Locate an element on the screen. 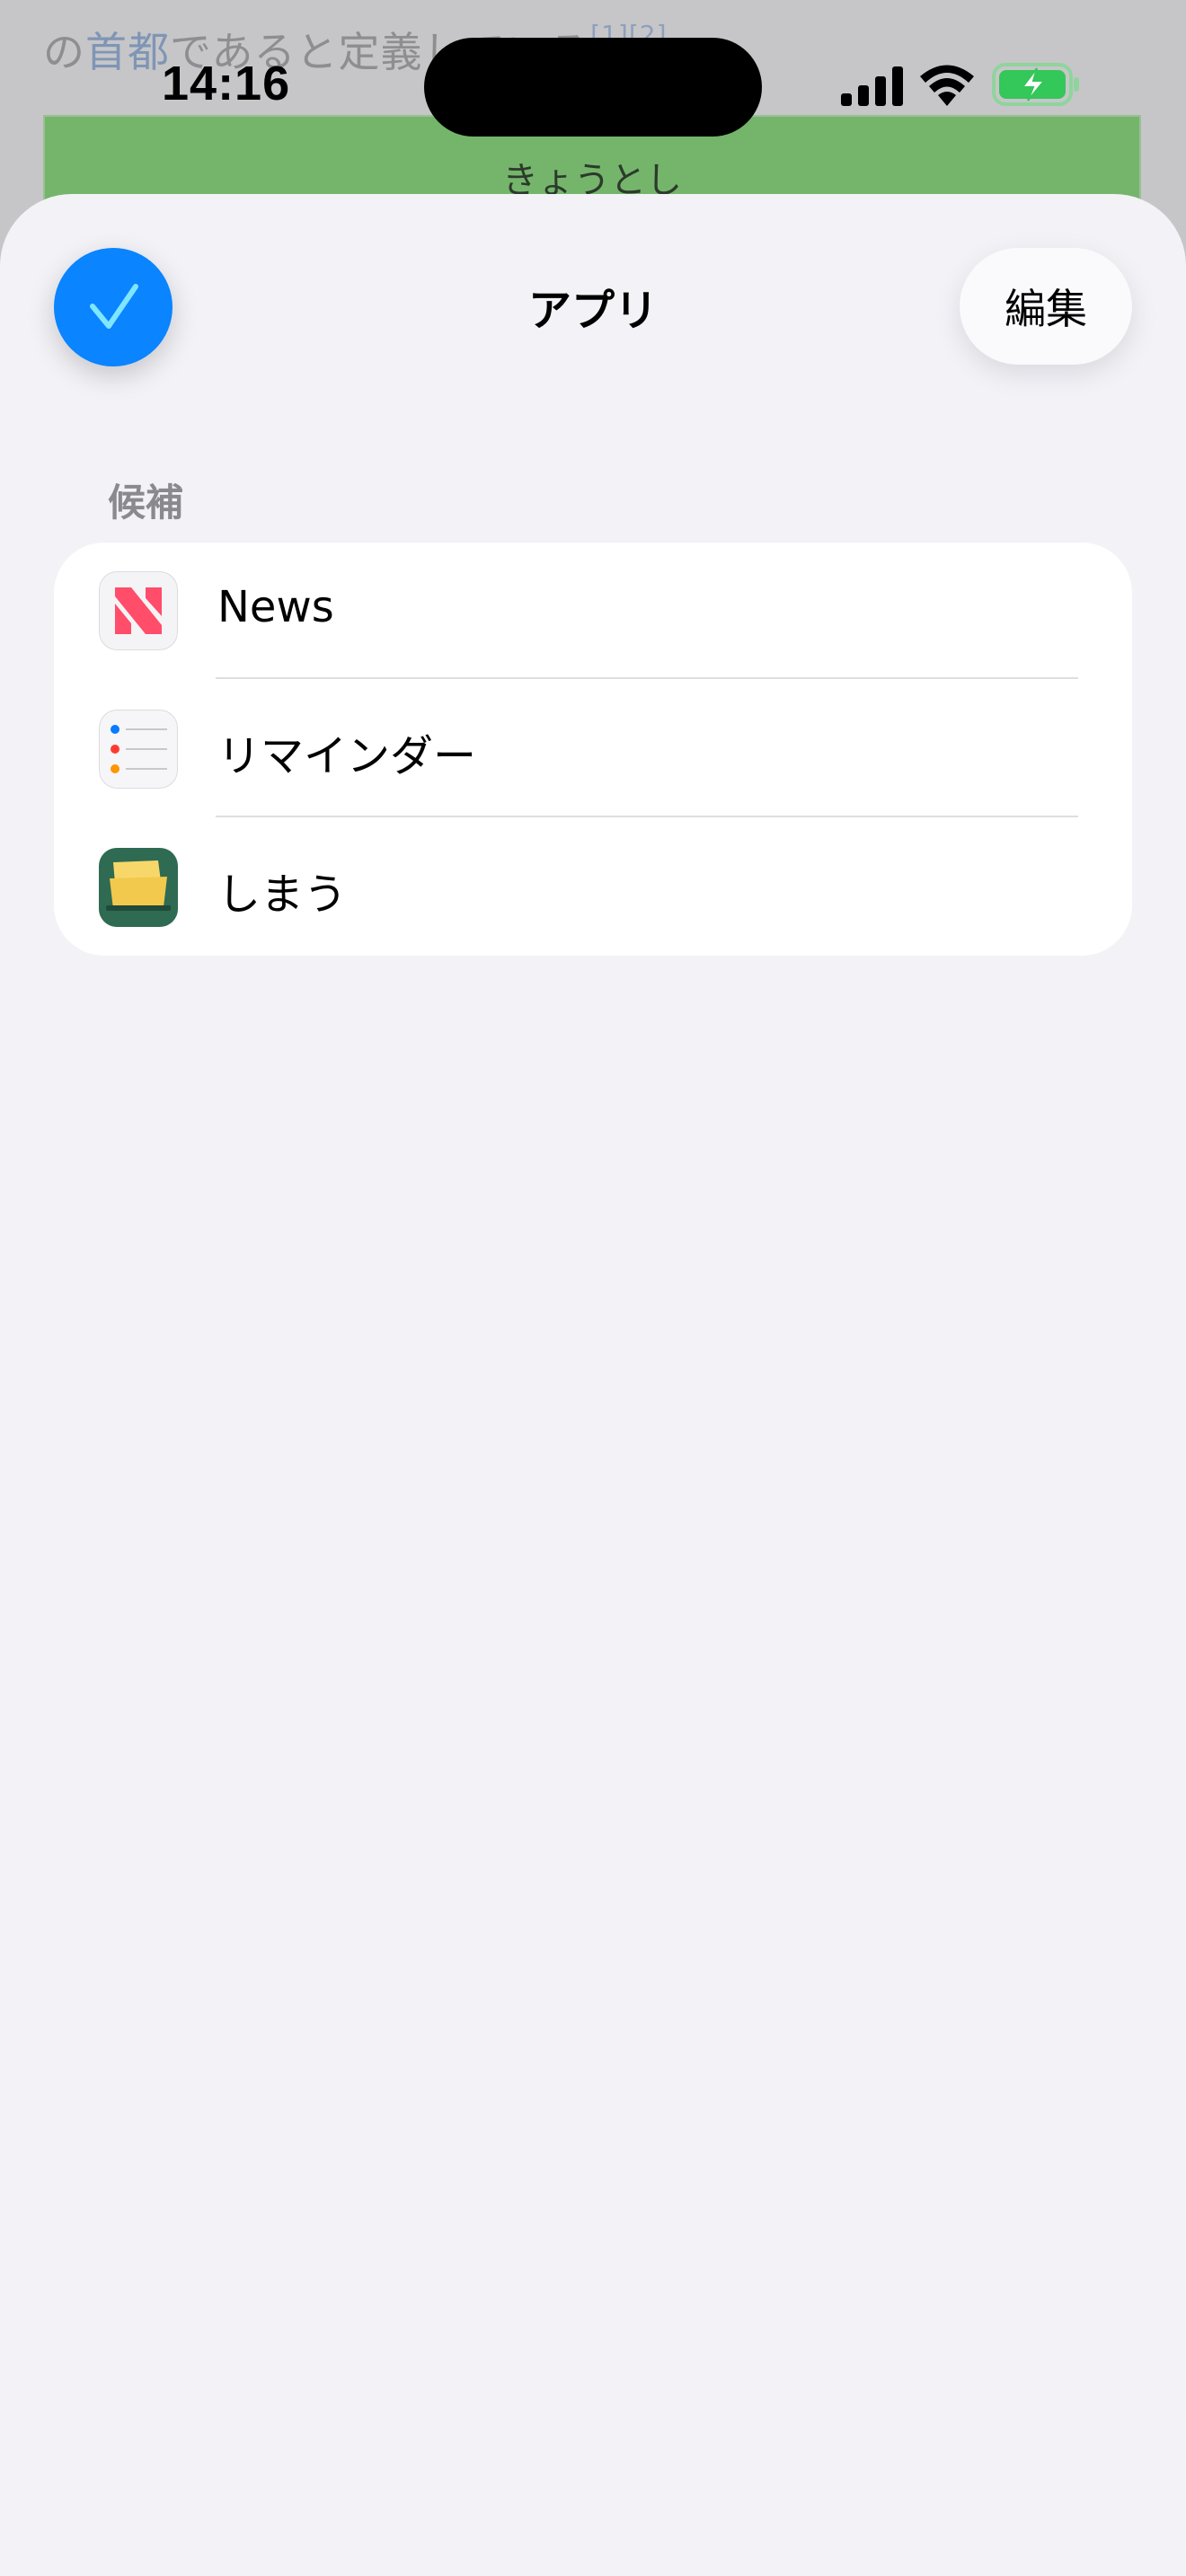 The height and width of the screenshot is (2576, 1186). edit-button-label: 編集 is located at coordinates (1046, 309).